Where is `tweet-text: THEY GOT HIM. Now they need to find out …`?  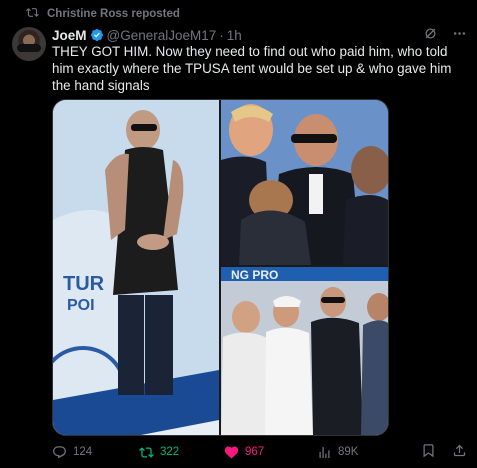
tweet-text: THEY GOT HIM. Now they need to find out … is located at coordinates (252, 68).